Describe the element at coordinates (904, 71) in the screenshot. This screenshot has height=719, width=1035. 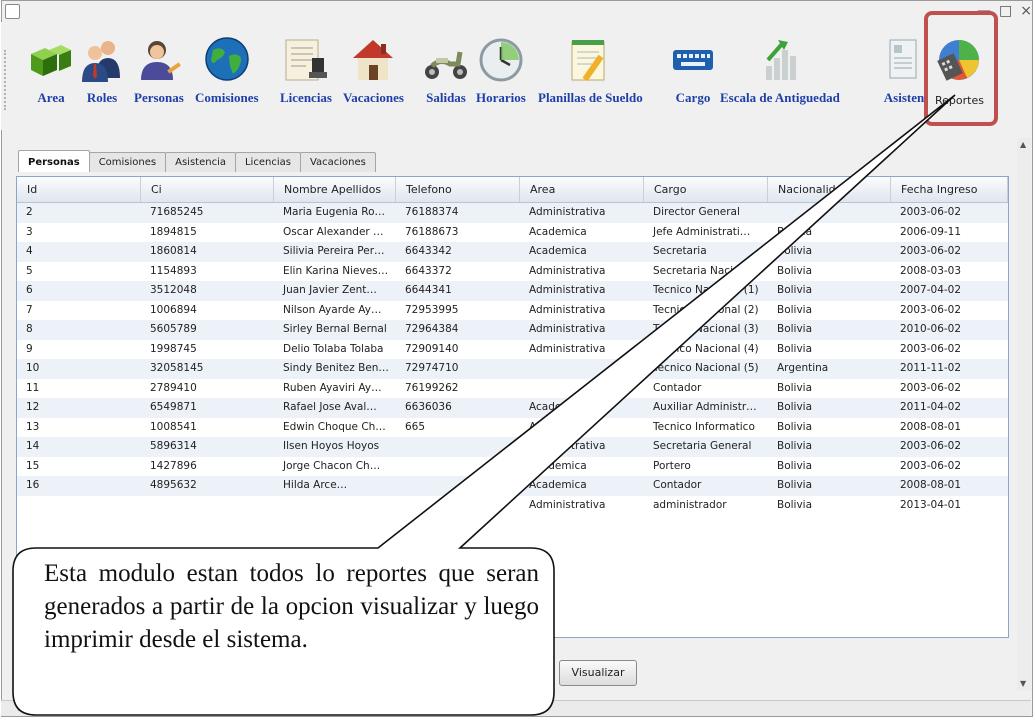
I see `toolbar-item-asistencia: Asisten` at that location.